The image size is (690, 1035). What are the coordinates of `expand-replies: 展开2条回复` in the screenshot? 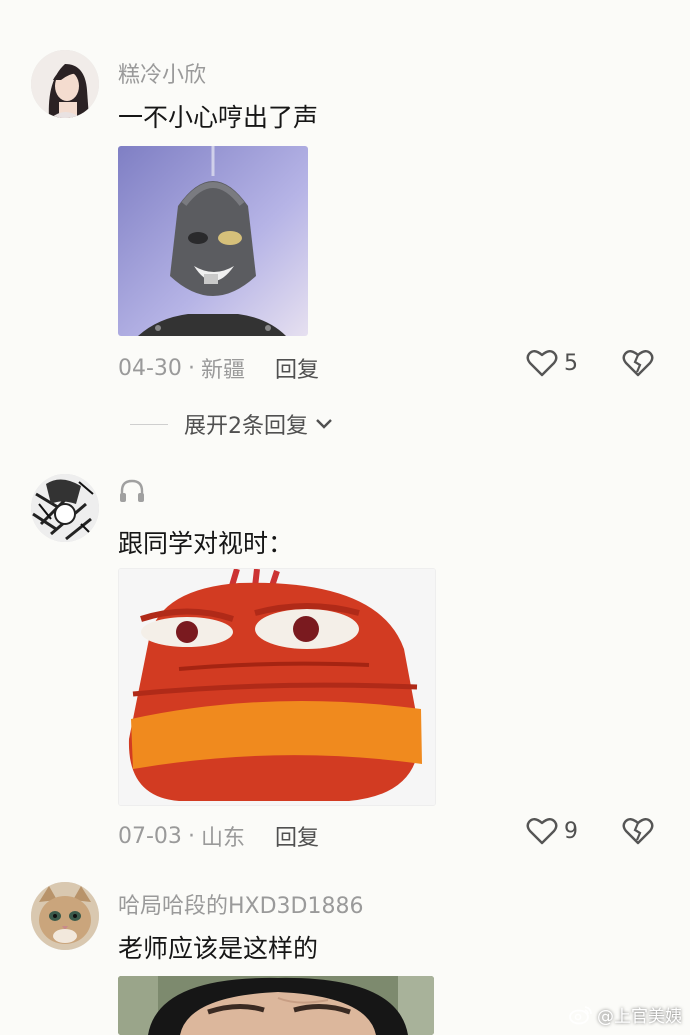 It's located at (232, 424).